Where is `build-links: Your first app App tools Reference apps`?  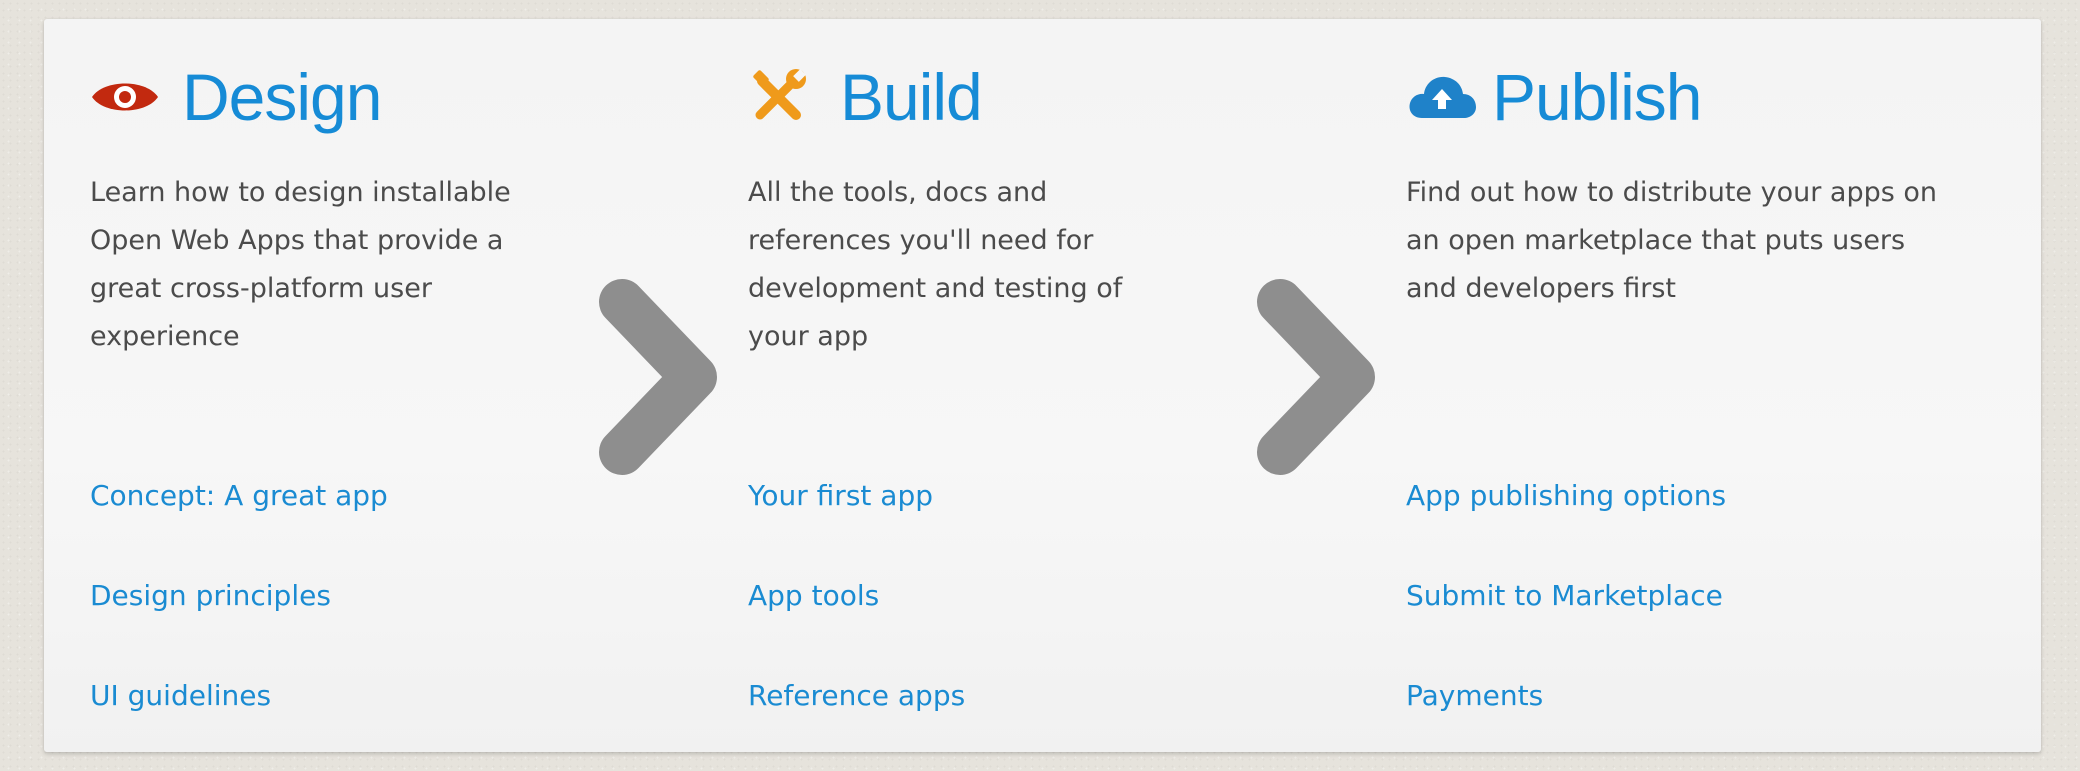
build-links: Your first app App tools Reference apps is located at coordinates (856, 621).